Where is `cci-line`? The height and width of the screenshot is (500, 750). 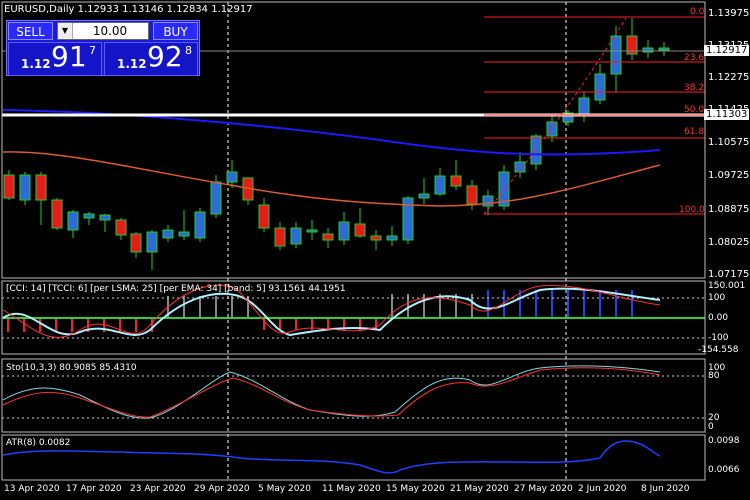 cci-line is located at coordinates (331, 312).